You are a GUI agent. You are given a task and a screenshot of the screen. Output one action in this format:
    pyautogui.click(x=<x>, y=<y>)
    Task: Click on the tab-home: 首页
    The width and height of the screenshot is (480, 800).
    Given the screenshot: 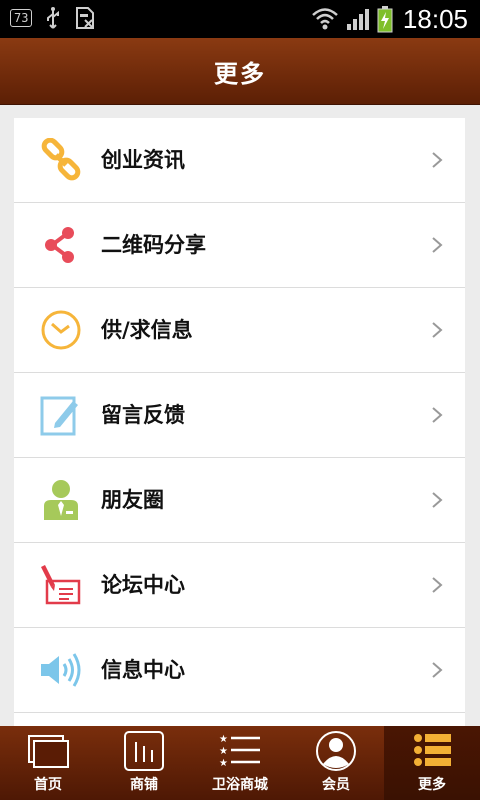 What is the action you would take?
    pyautogui.click(x=48, y=763)
    